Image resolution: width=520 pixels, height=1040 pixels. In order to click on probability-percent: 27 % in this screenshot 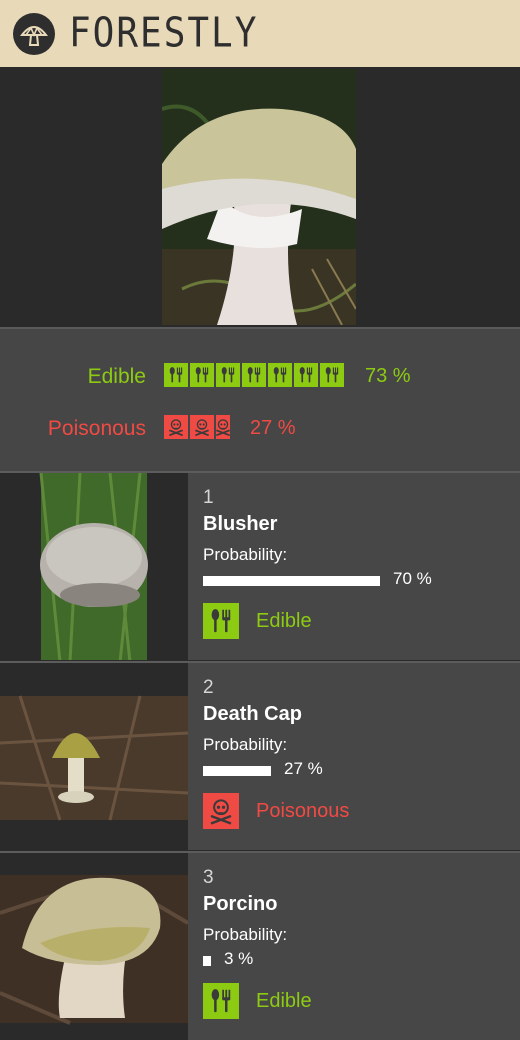, I will do `click(303, 768)`.